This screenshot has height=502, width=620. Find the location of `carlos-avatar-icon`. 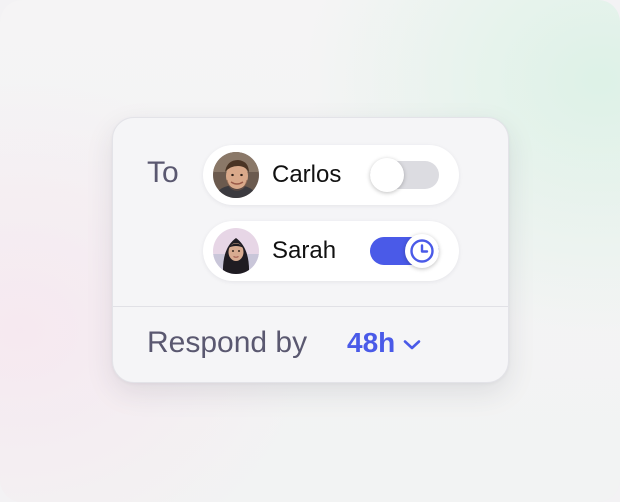

carlos-avatar-icon is located at coordinates (236, 175).